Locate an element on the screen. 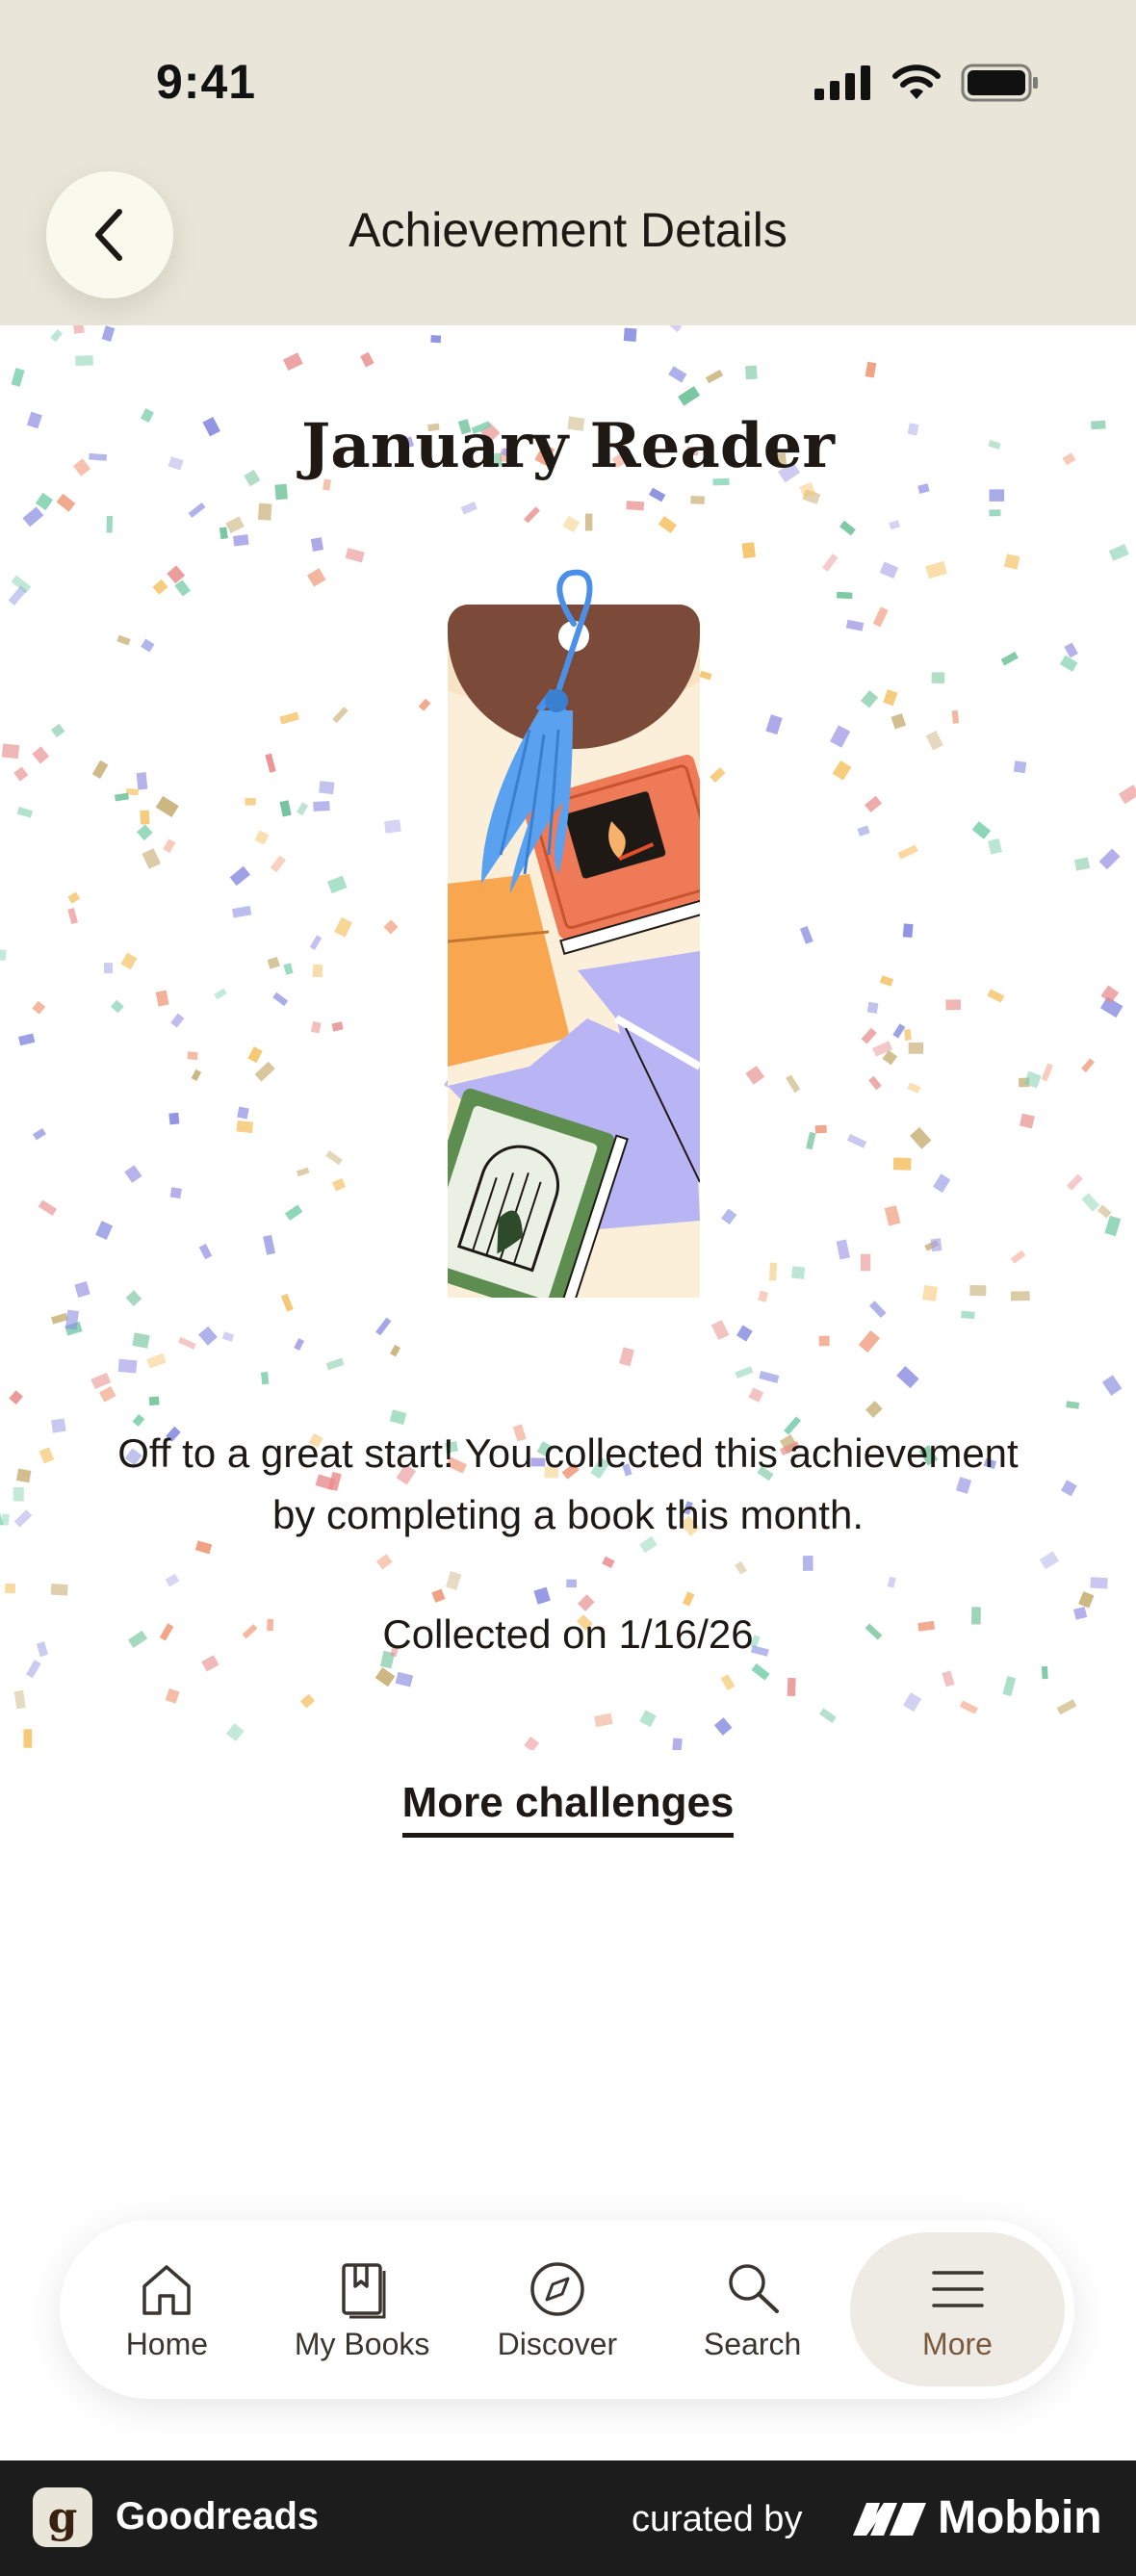 This screenshot has height=2576, width=1136. tab-more: More is located at coordinates (958, 2309).